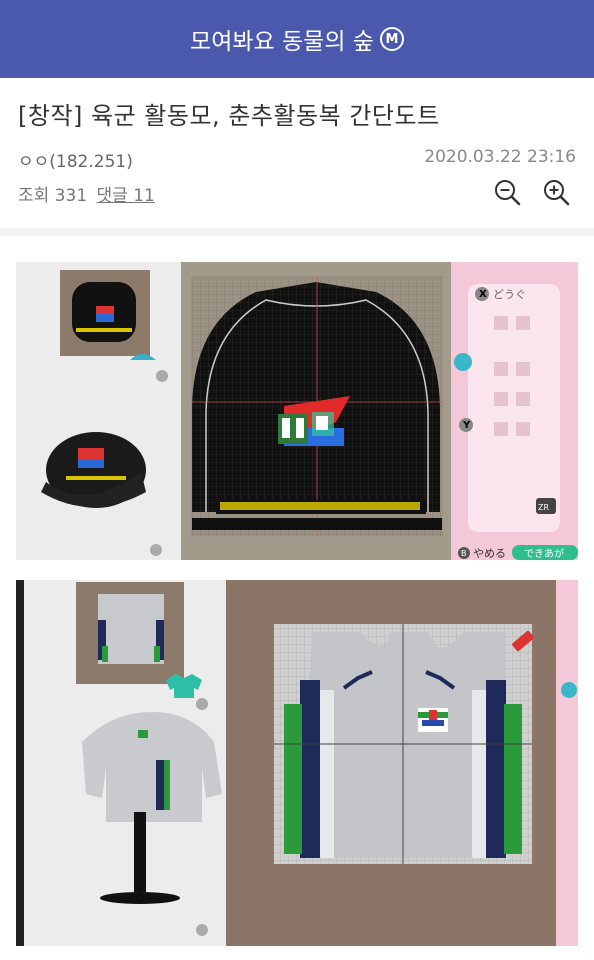  Describe the element at coordinates (489, 553) in the screenshot. I see `cancel-label: やめる` at that location.